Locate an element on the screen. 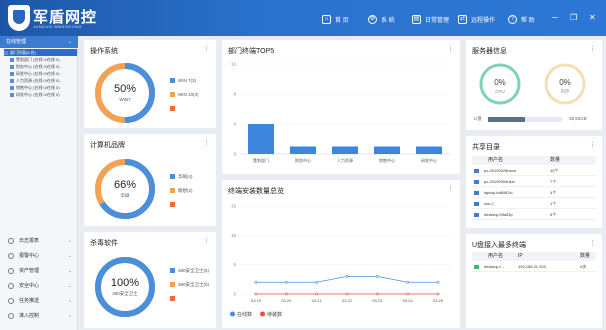  y-tick-label: 5 is located at coordinates (234, 264).